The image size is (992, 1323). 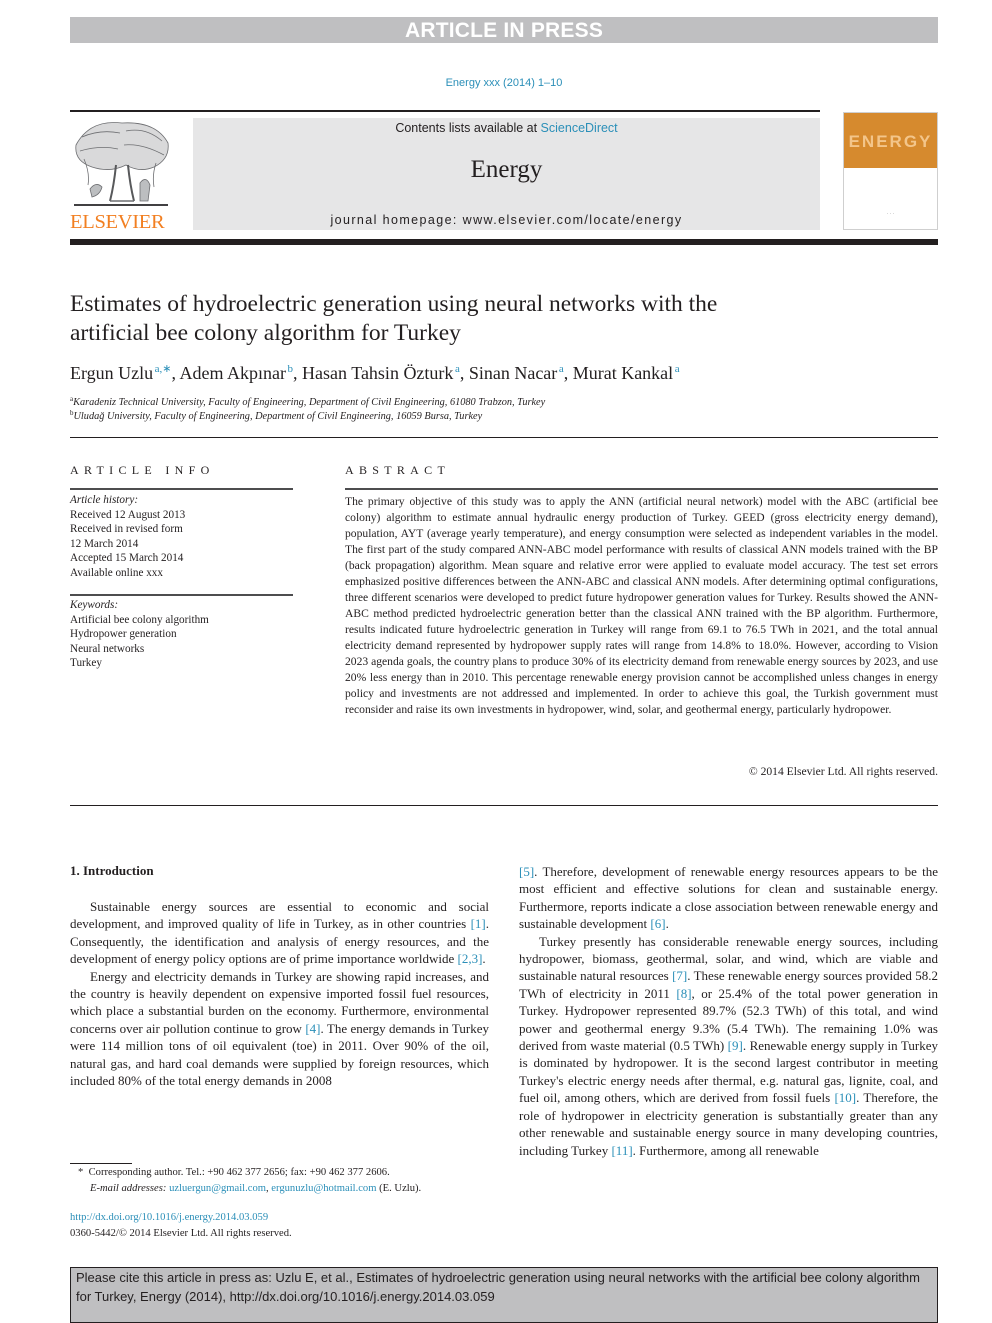 I want to click on citation-link: [4], so click(x=312, y=1028).